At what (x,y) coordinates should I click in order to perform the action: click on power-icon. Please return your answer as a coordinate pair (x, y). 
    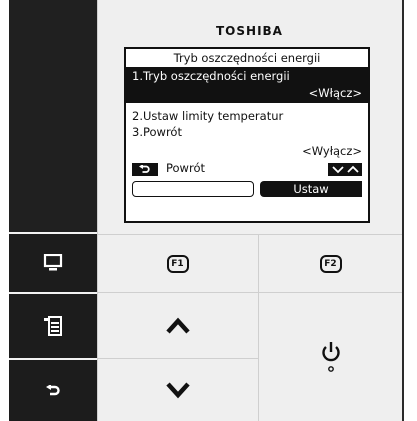
    Looking at the image, I should click on (330, 357).